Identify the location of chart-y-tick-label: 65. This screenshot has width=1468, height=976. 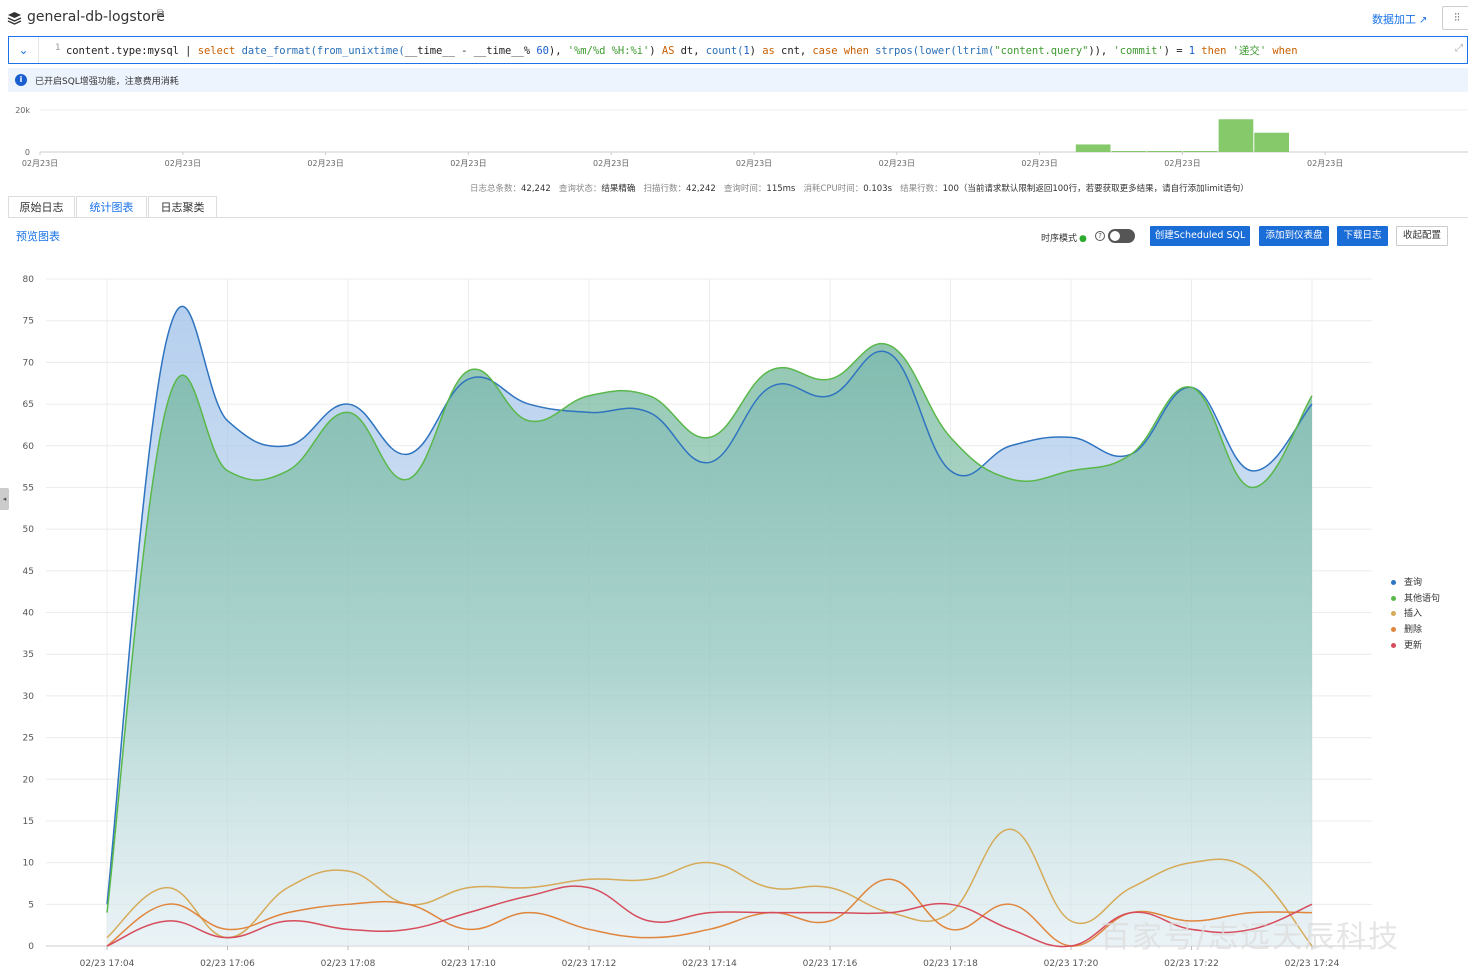
(28, 405).